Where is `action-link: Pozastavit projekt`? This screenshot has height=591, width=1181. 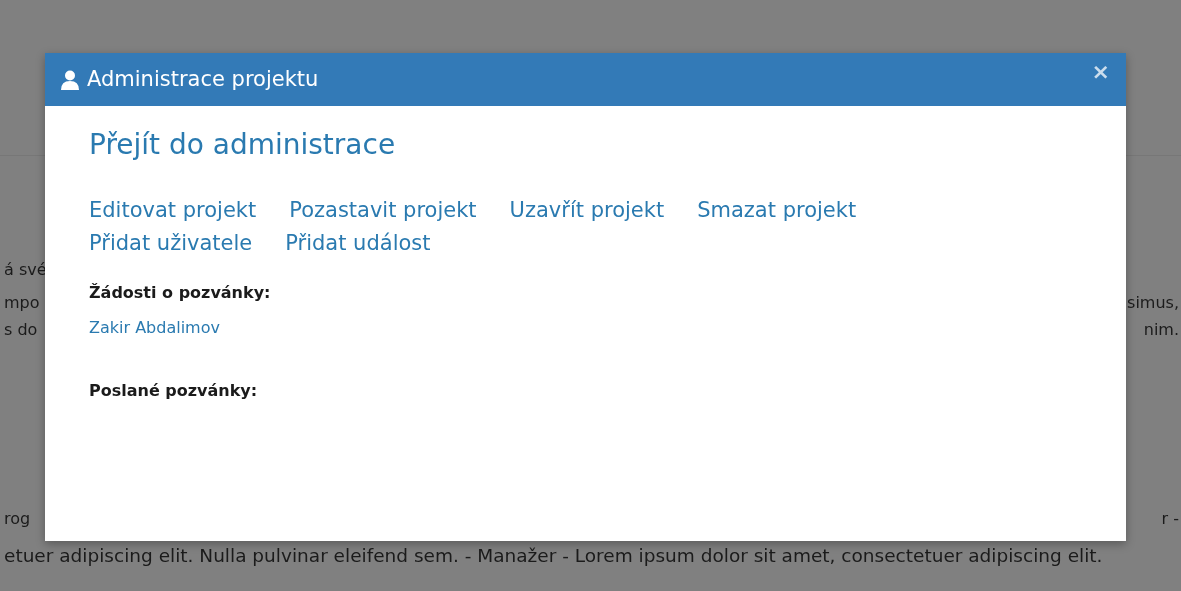 action-link: Pozastavit projekt is located at coordinates (383, 210).